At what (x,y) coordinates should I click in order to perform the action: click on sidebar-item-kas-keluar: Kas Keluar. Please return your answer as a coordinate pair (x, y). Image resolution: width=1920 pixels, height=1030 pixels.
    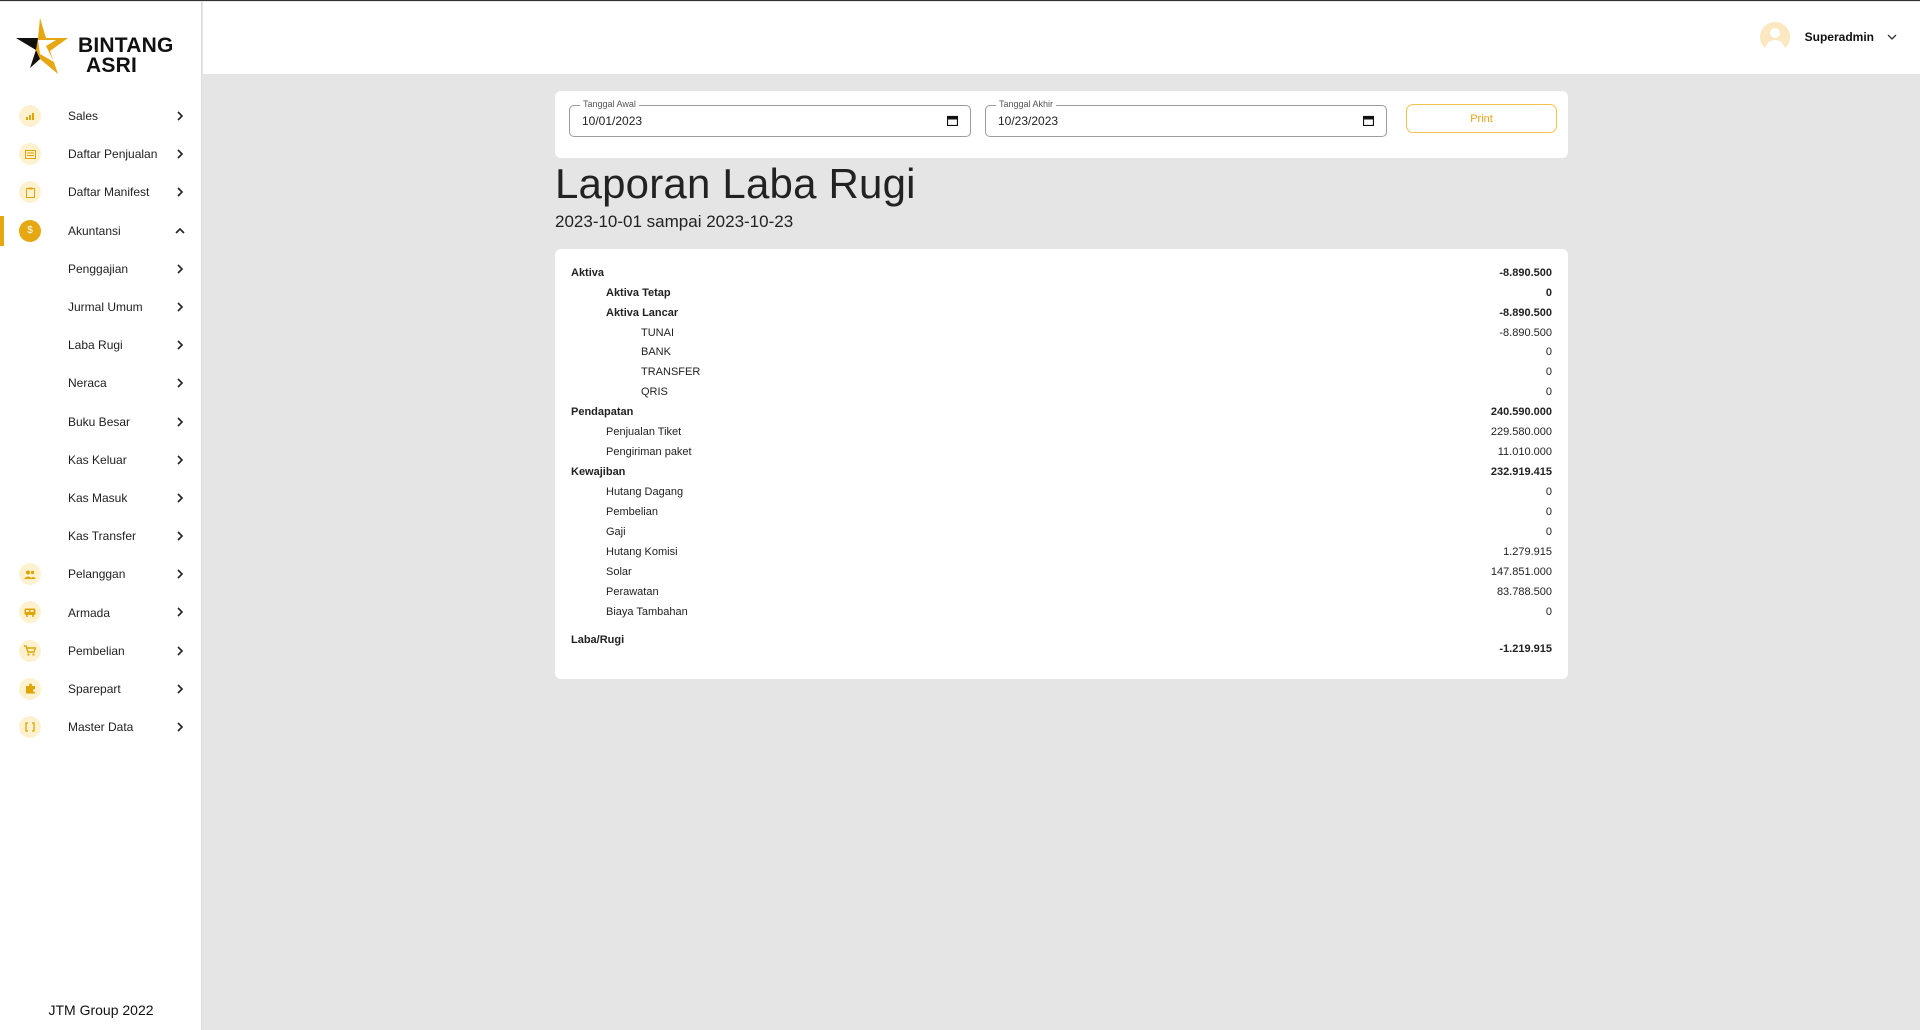
    Looking at the image, I should click on (101, 460).